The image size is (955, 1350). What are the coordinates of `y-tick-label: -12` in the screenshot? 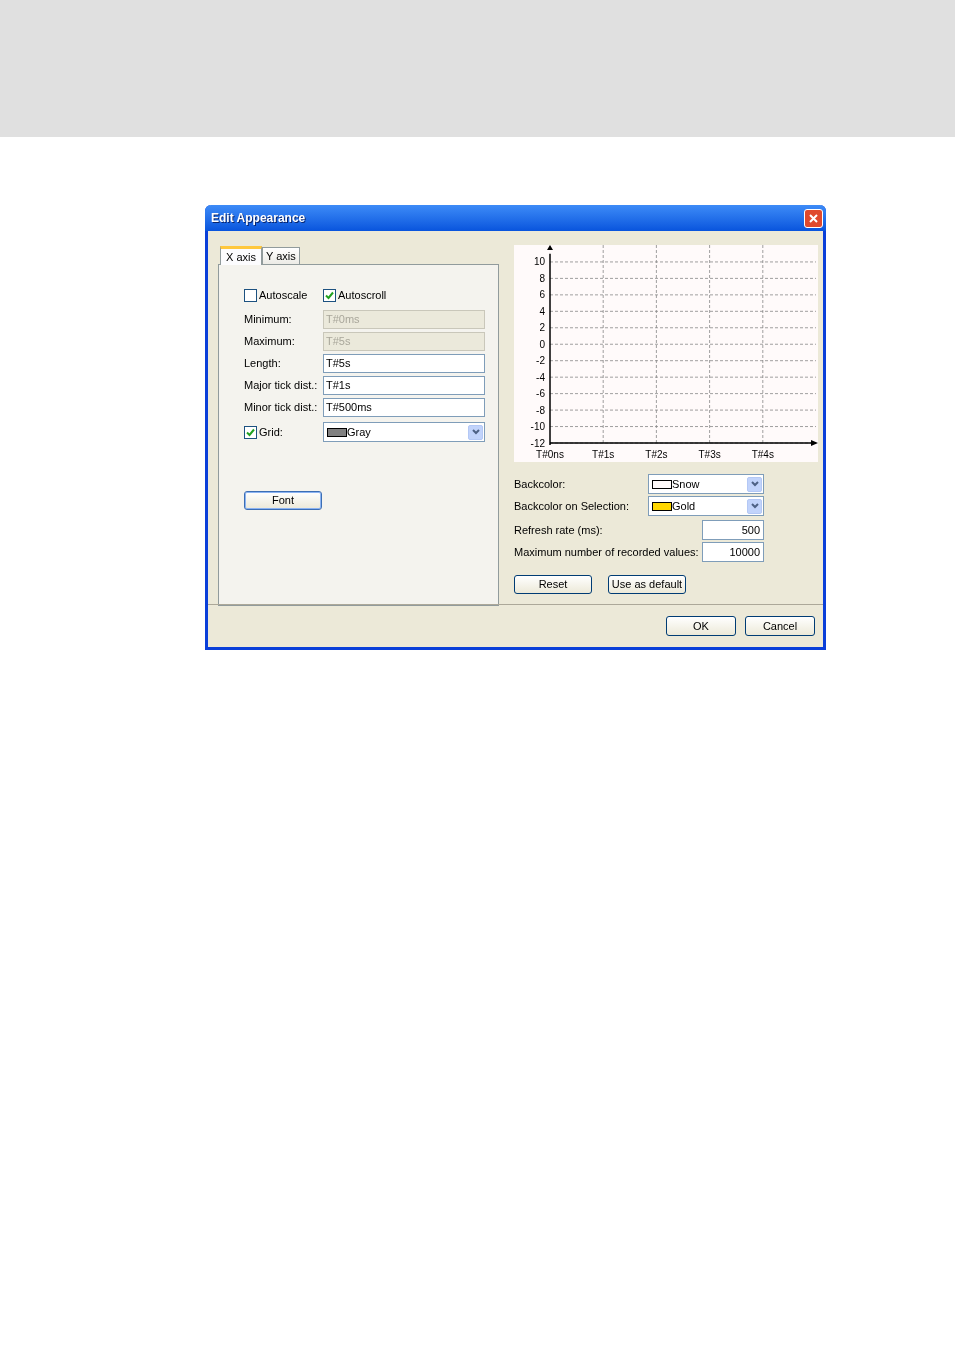 It's located at (537, 443).